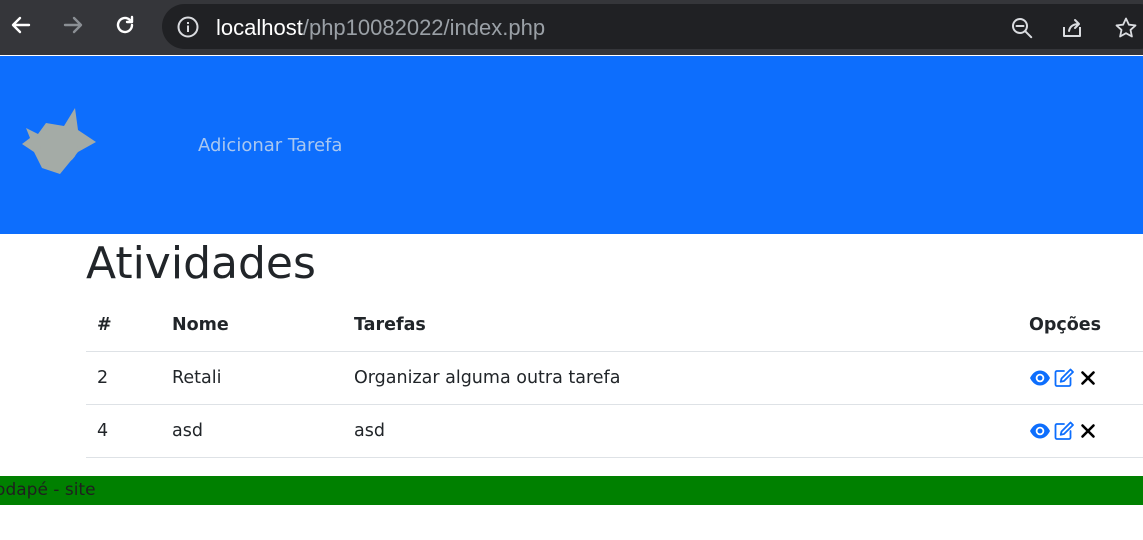 The width and height of the screenshot is (1143, 540). Describe the element at coordinates (123, 326) in the screenshot. I see `column-header-id: #` at that location.